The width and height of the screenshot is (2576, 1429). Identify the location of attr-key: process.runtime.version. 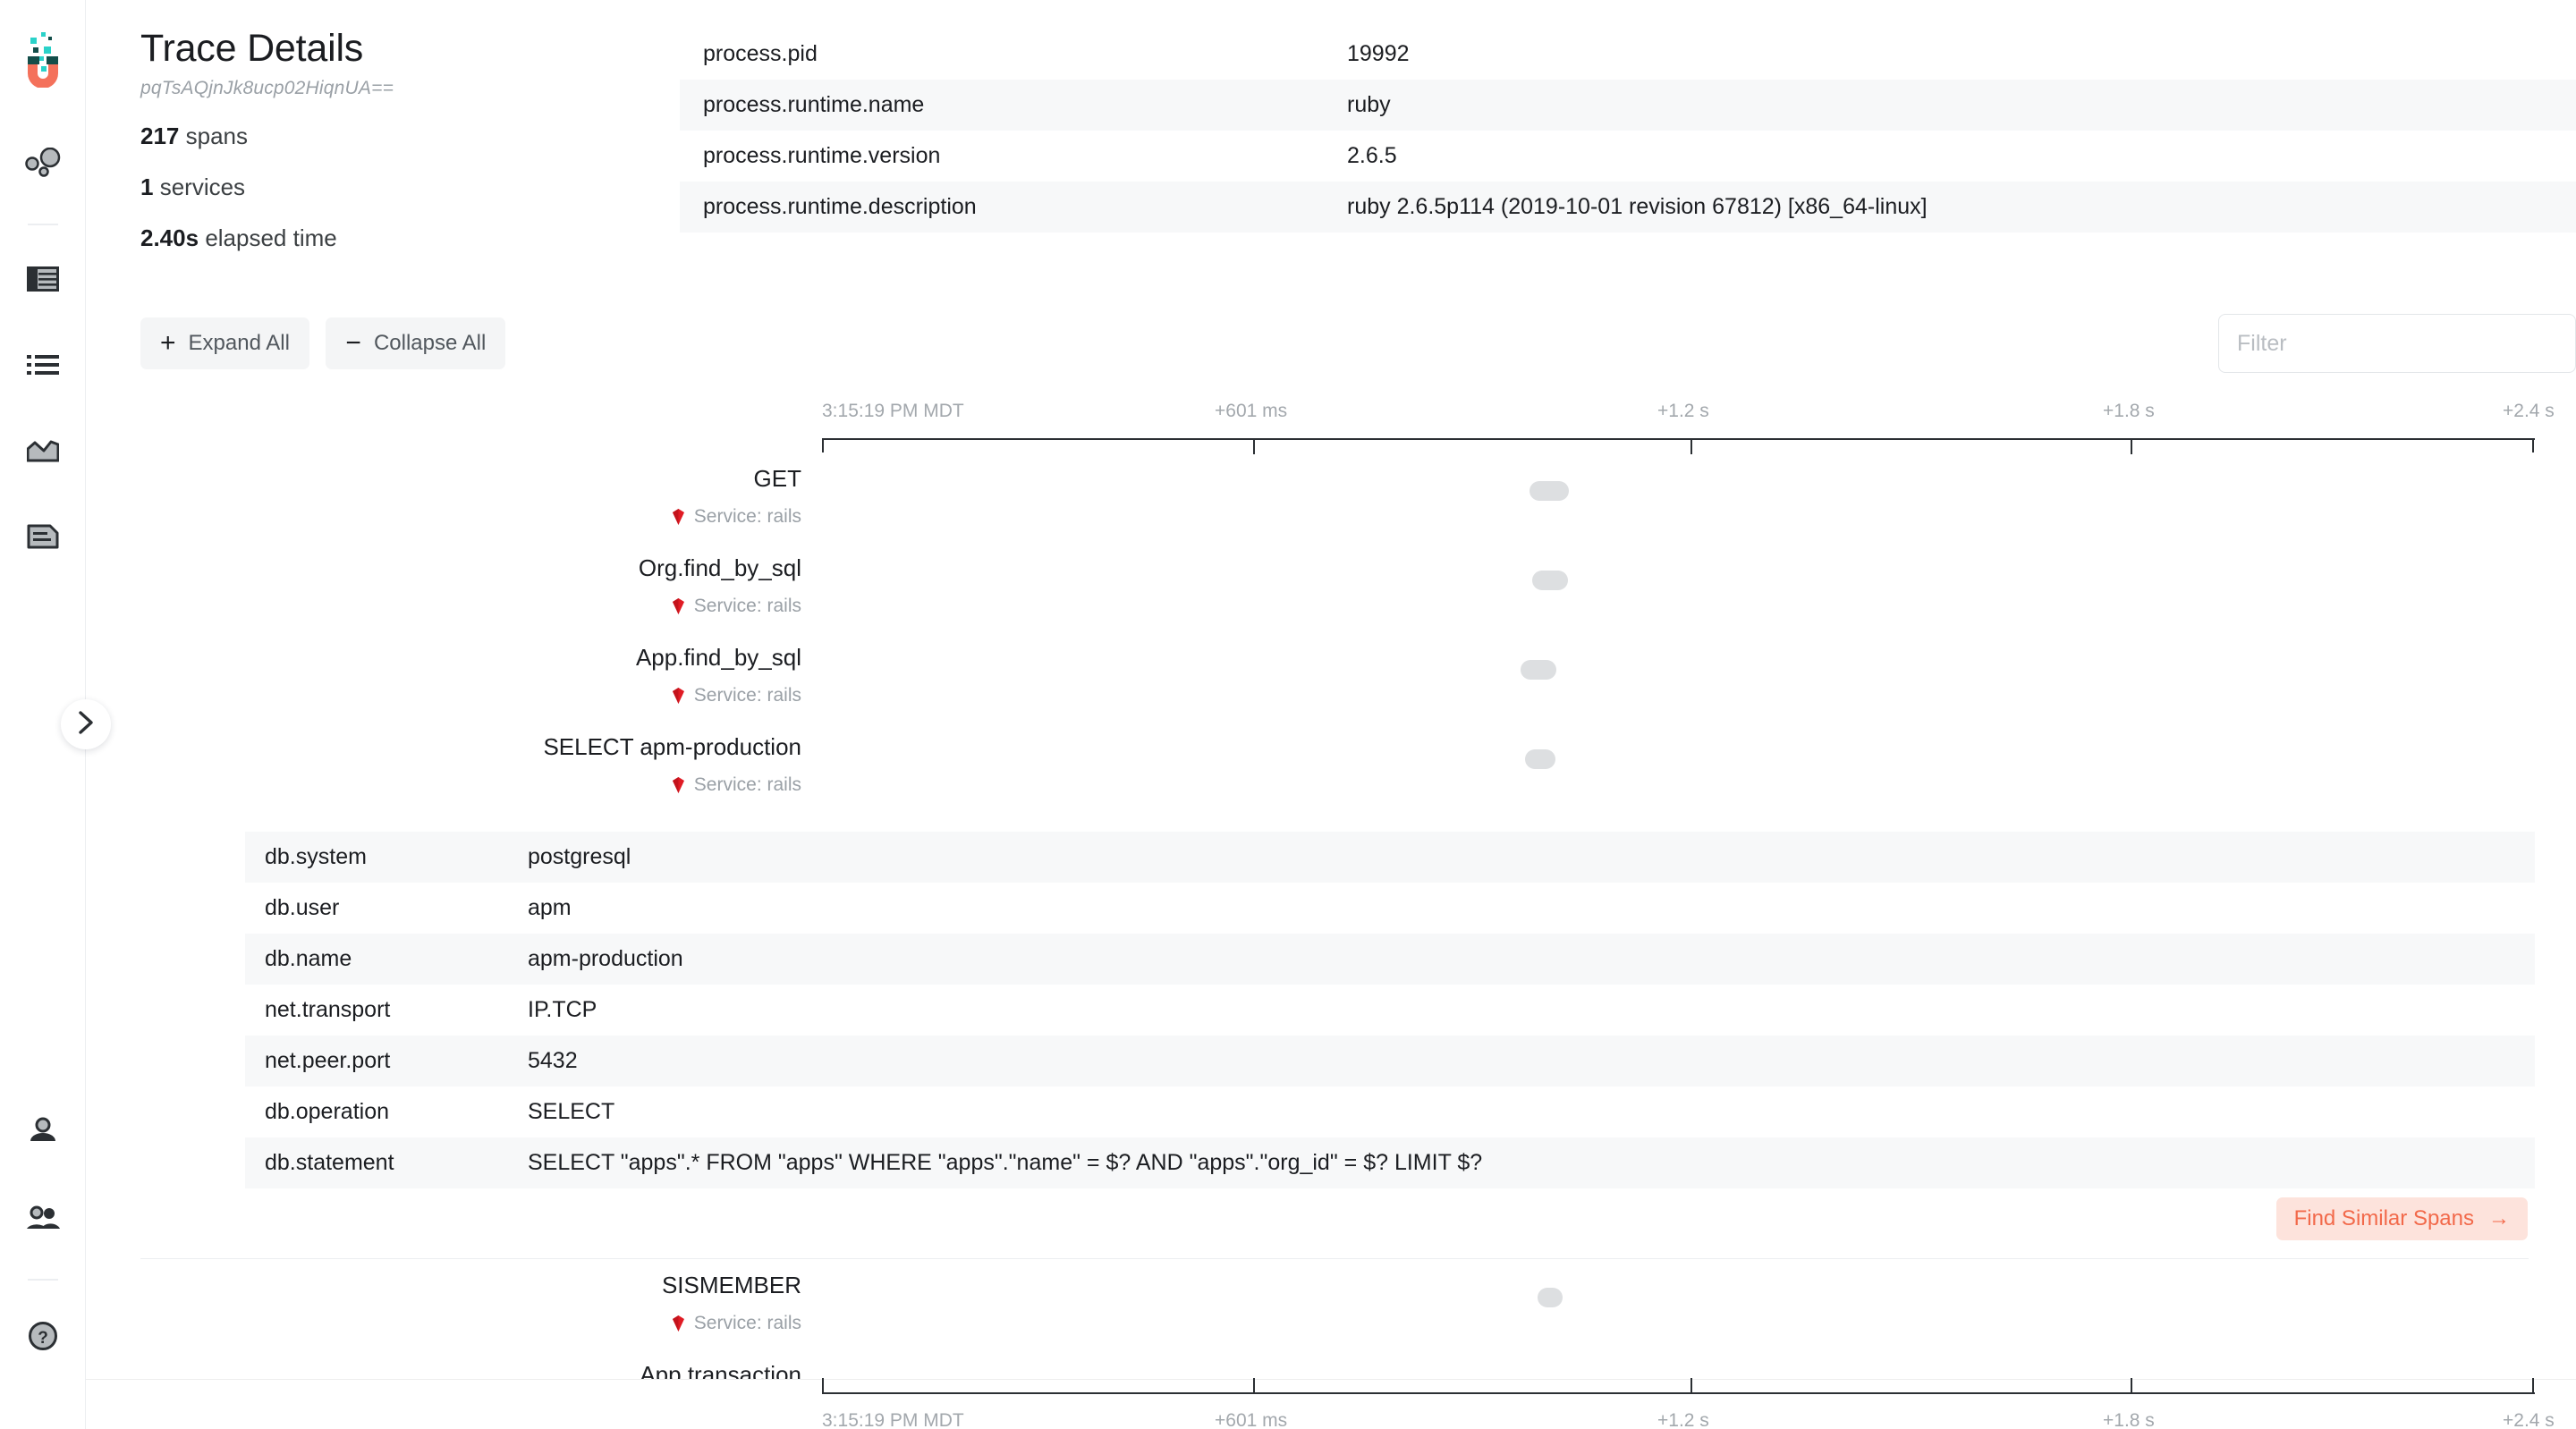
(822, 155).